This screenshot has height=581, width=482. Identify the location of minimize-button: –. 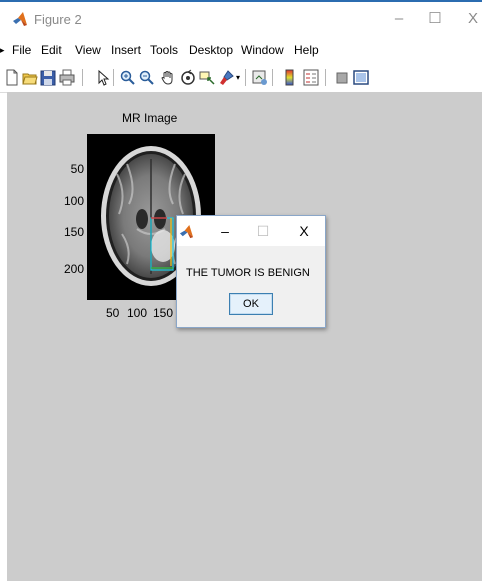
(399, 19).